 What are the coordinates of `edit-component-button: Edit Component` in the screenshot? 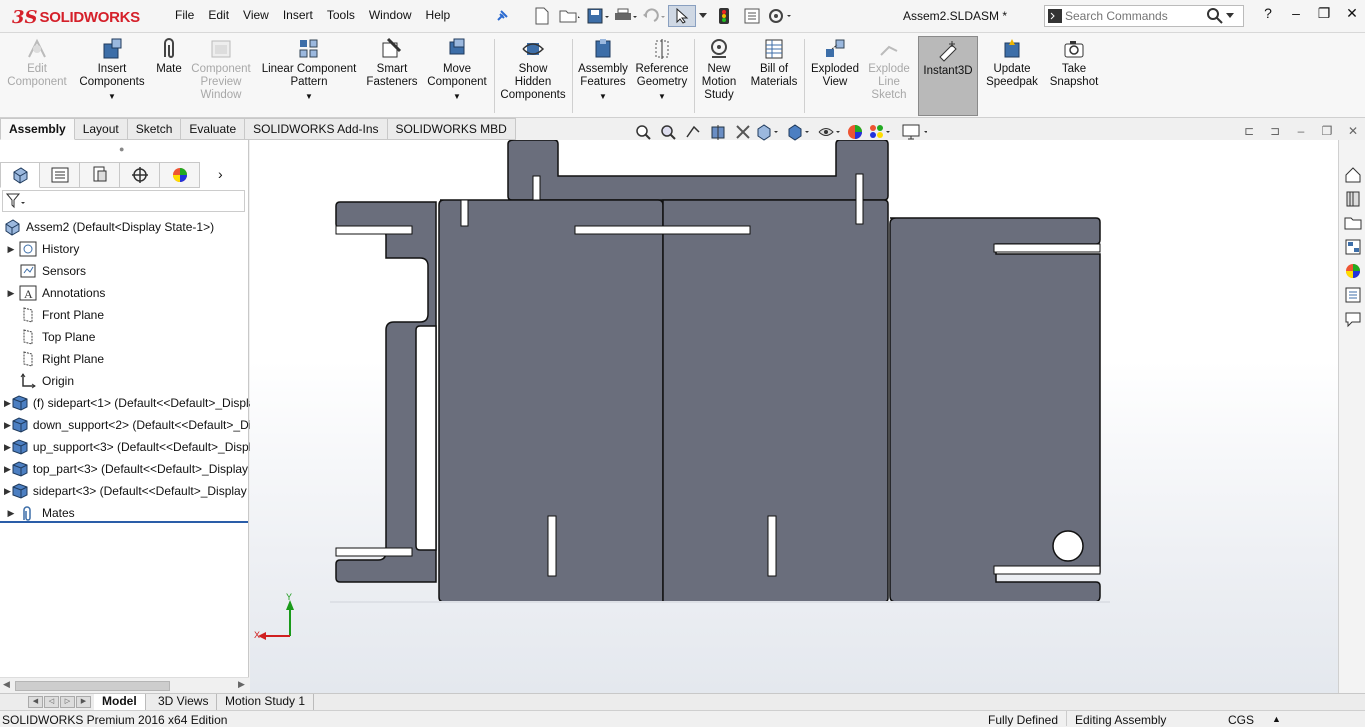 It's located at (37, 63).